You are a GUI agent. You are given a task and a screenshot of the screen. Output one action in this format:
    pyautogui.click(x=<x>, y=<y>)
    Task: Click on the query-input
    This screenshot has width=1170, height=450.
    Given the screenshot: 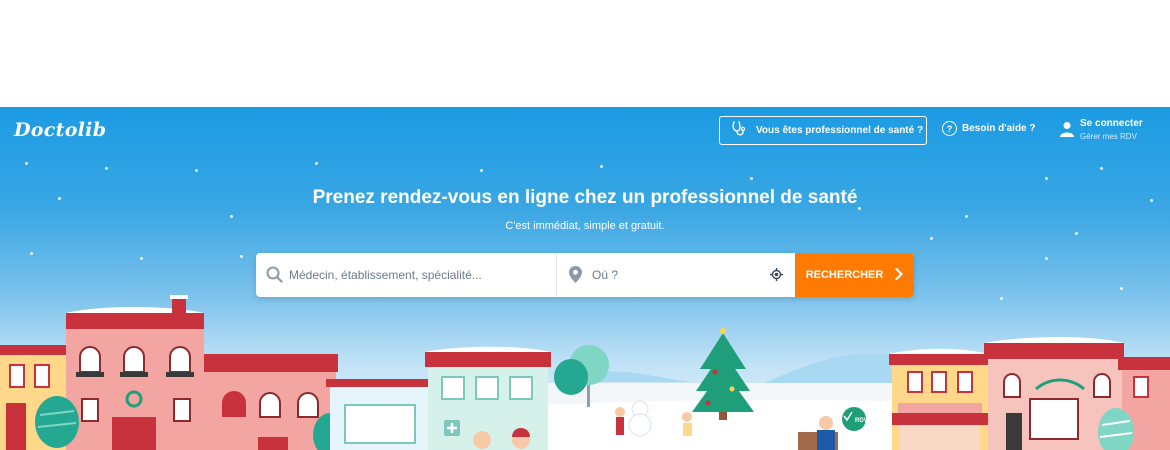 What is the action you would take?
    pyautogui.click(x=422, y=275)
    